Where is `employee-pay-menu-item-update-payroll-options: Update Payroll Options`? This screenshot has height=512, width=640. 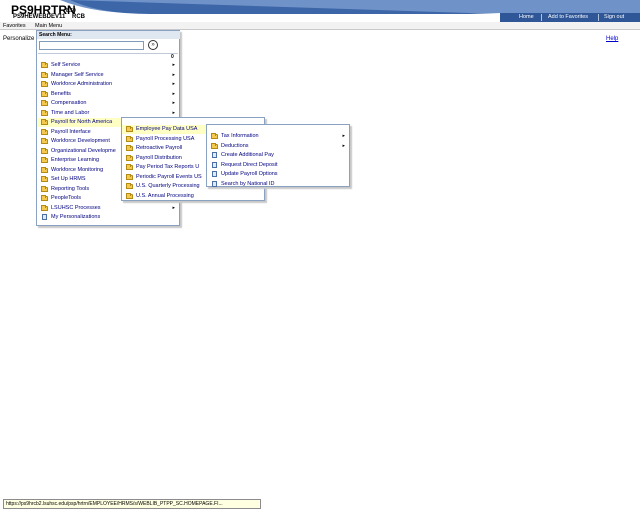
employee-pay-menu-item-update-payroll-options: Update Payroll Options is located at coordinates (278, 174).